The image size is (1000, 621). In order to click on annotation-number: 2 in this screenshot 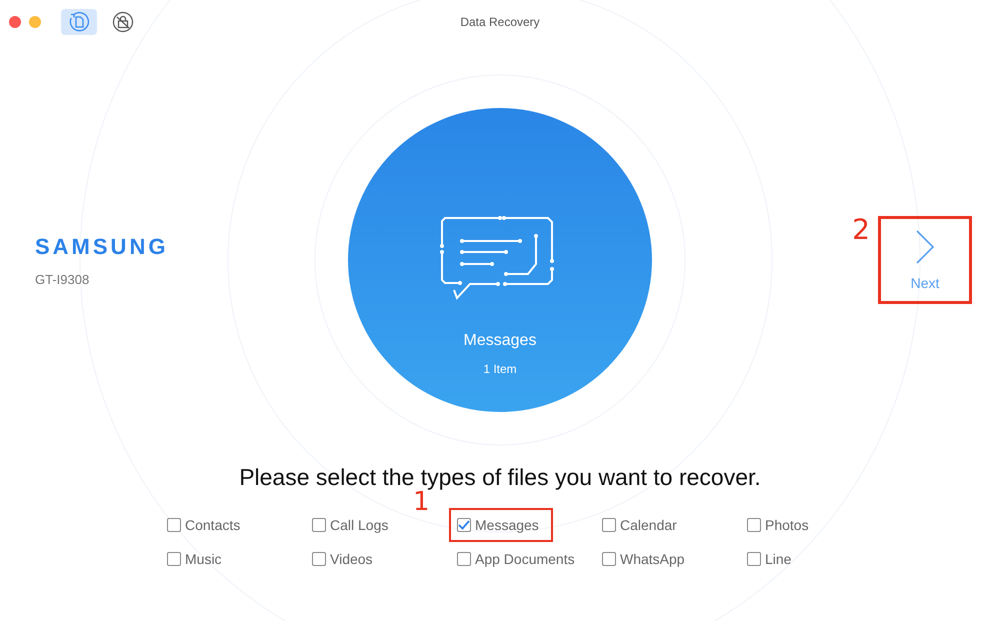, I will do `click(861, 230)`.